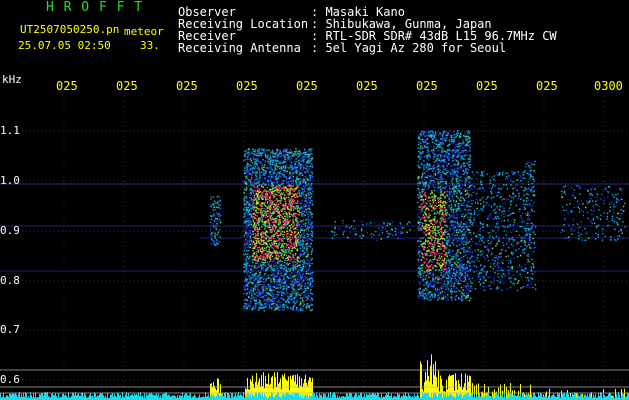 This screenshot has height=400, width=629. I want to click on antenna-label: Receiving Antenna, so click(239, 48).